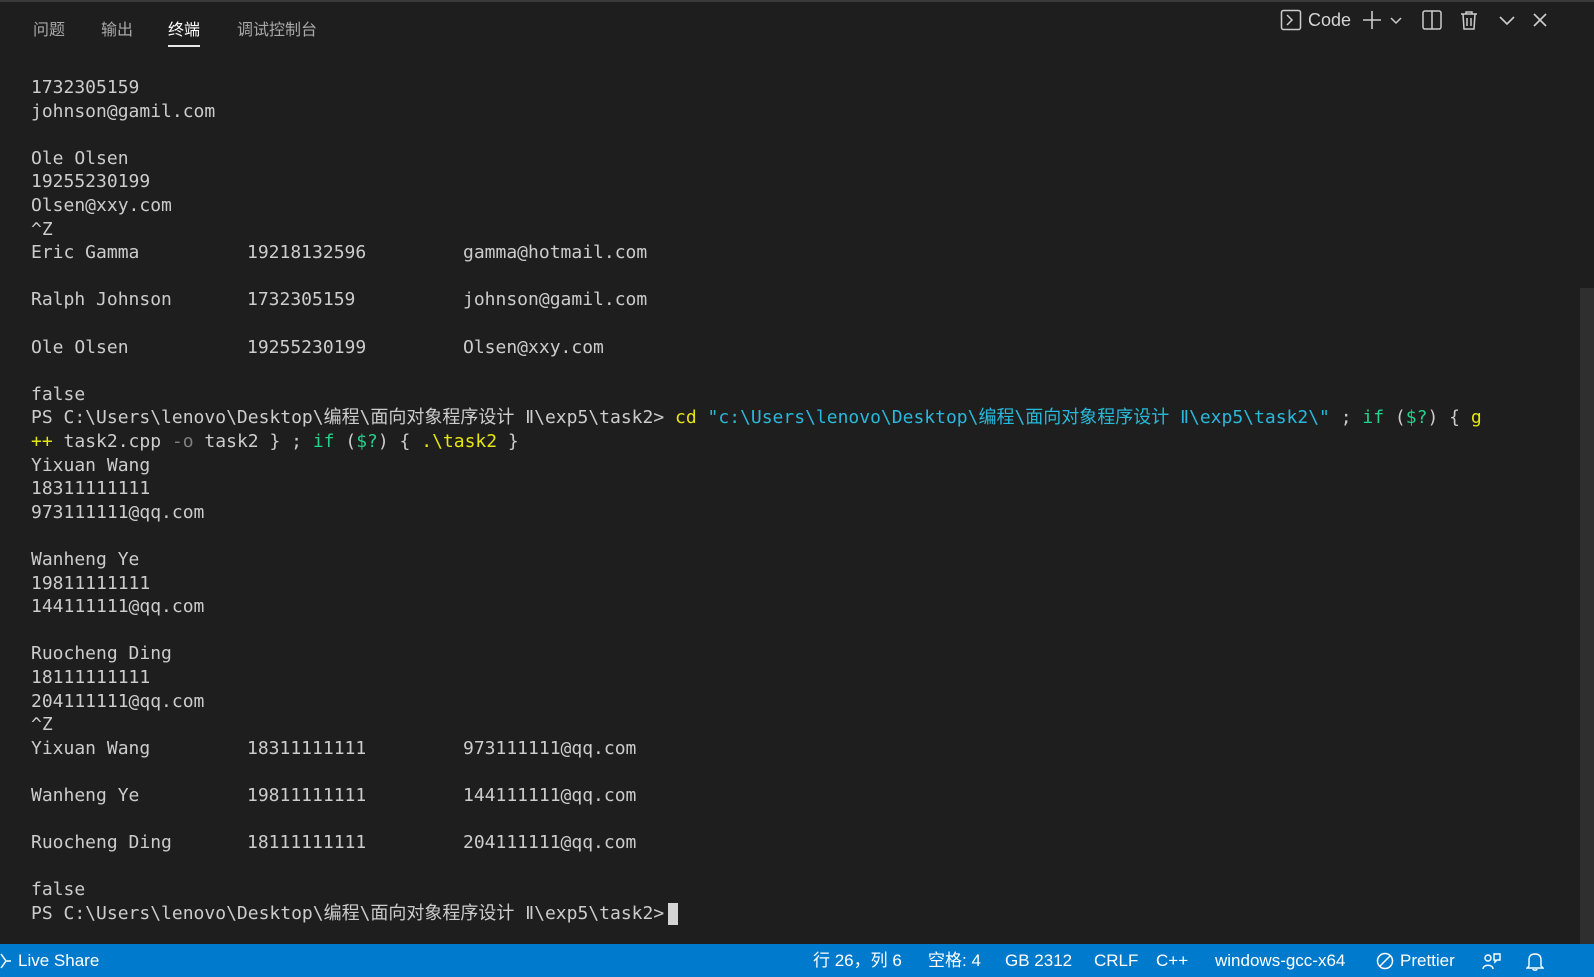 The width and height of the screenshot is (1594, 977). What do you see at coordinates (1172, 960) in the screenshot?
I see `language-mode: C++` at bounding box center [1172, 960].